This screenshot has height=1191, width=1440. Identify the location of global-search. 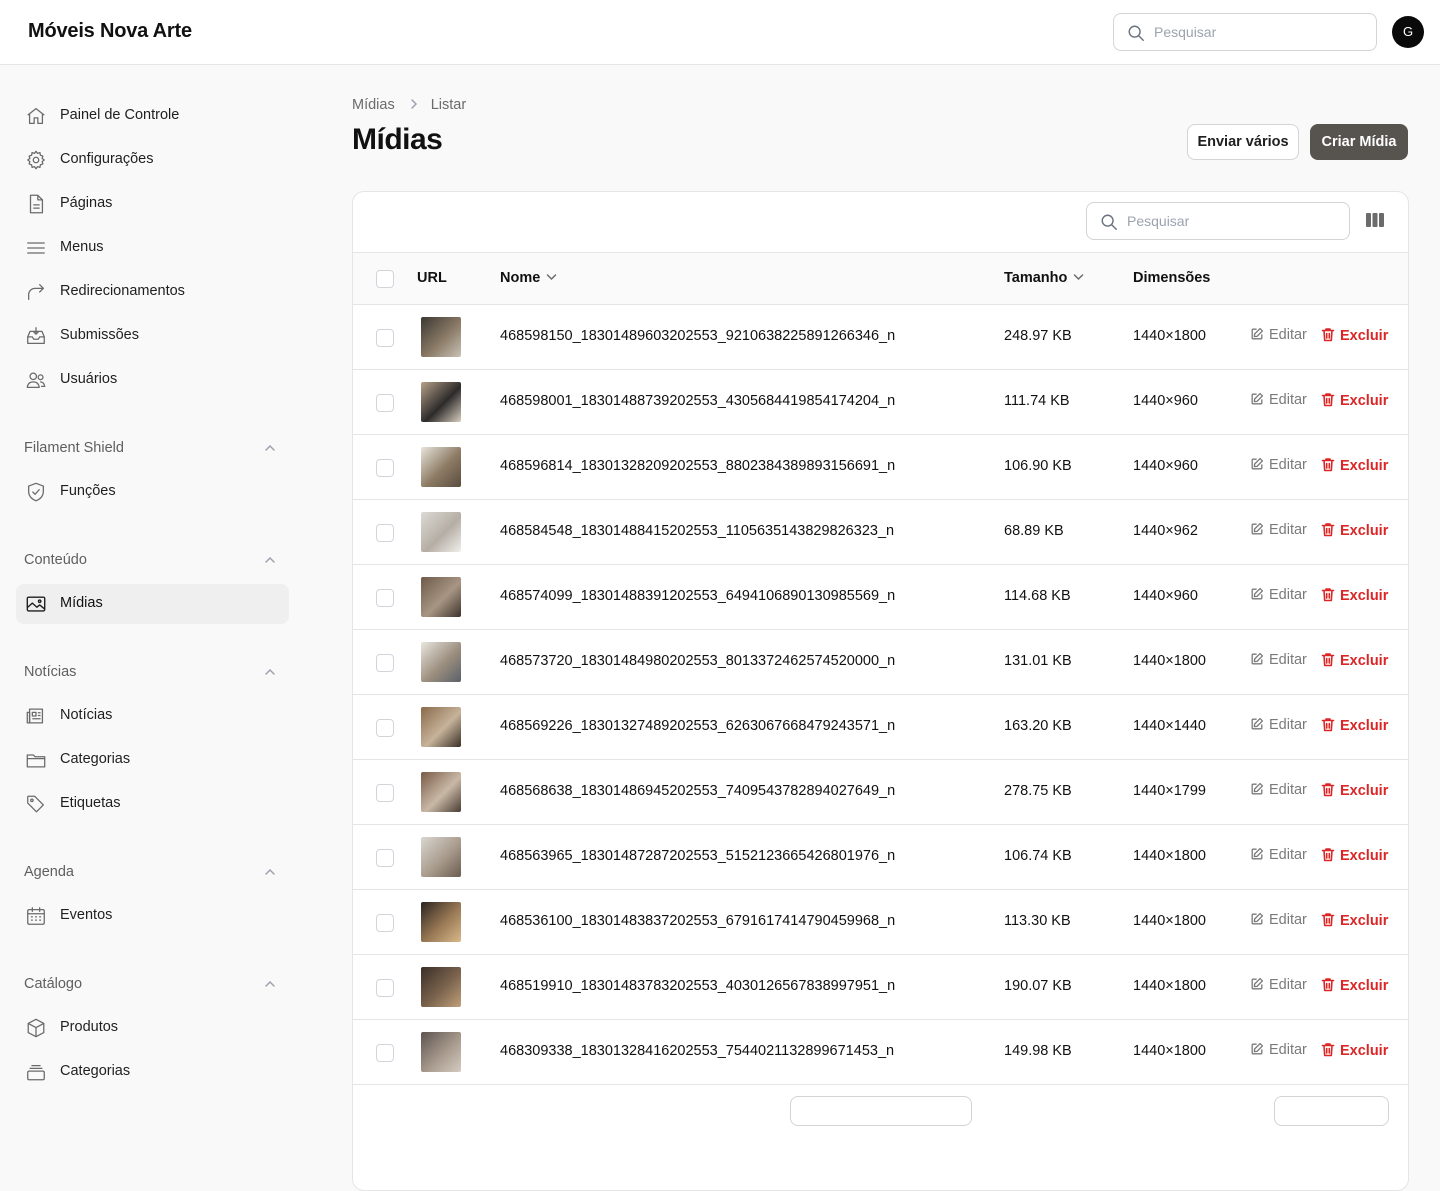
(1245, 32).